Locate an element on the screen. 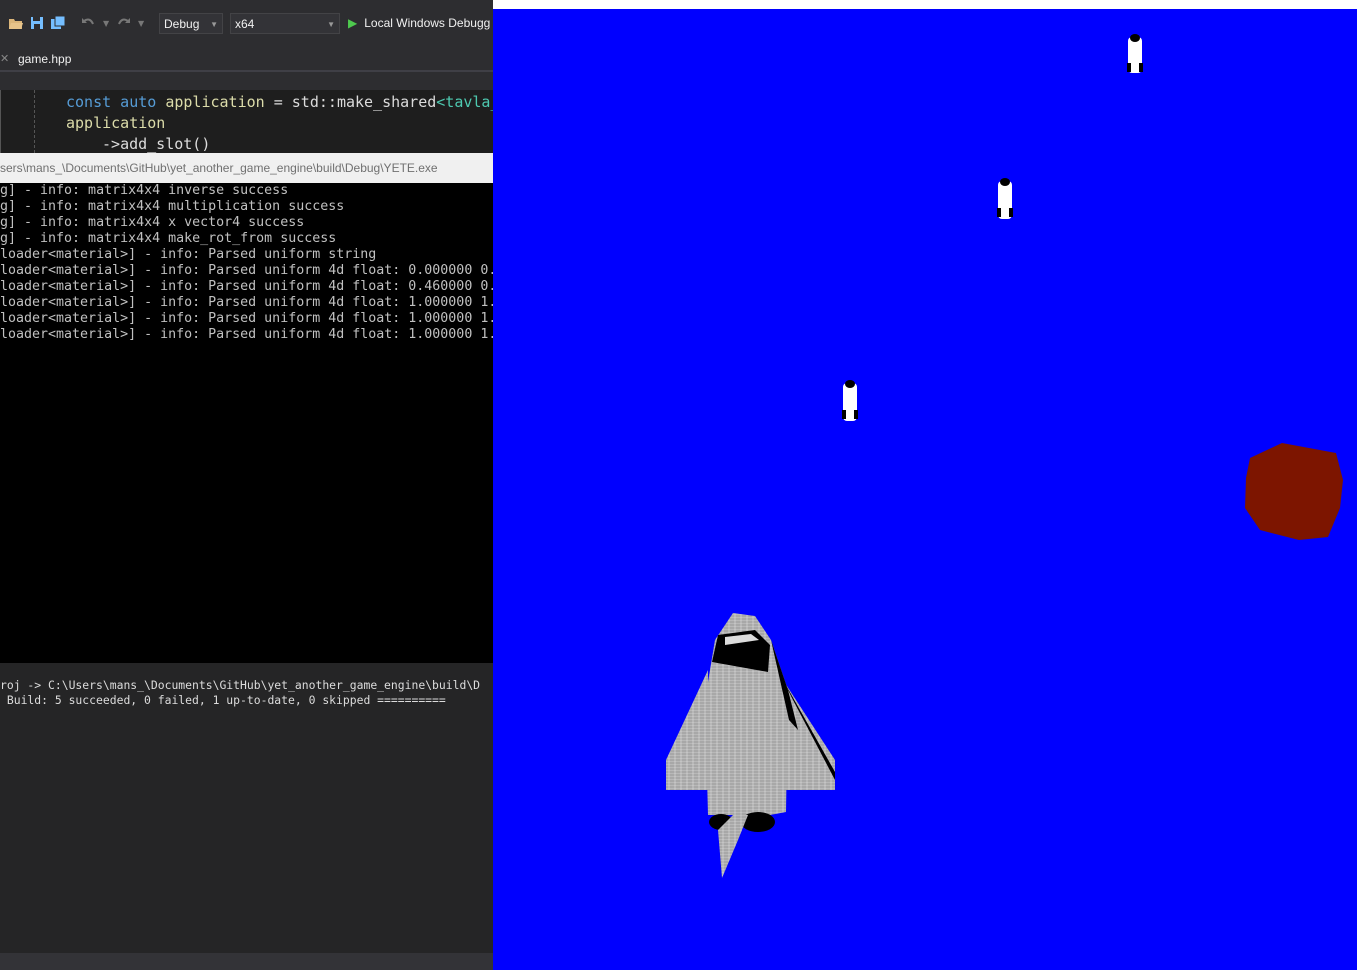 The height and width of the screenshot is (970, 1357). code-text: = std:: is located at coordinates (300, 102).